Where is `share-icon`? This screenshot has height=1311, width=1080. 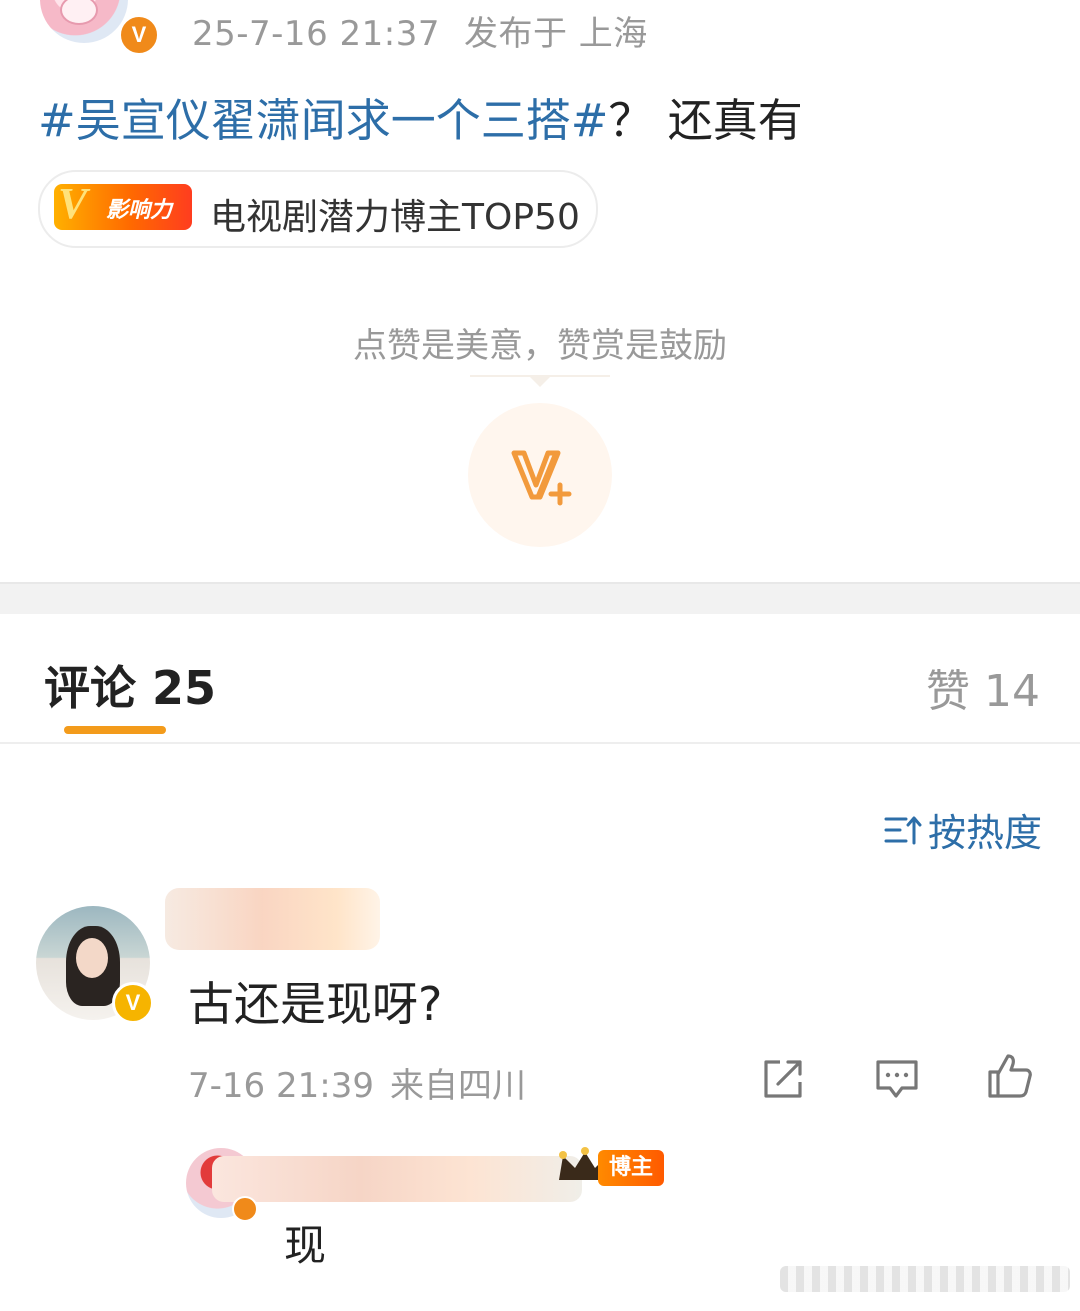 share-icon is located at coordinates (783, 1079).